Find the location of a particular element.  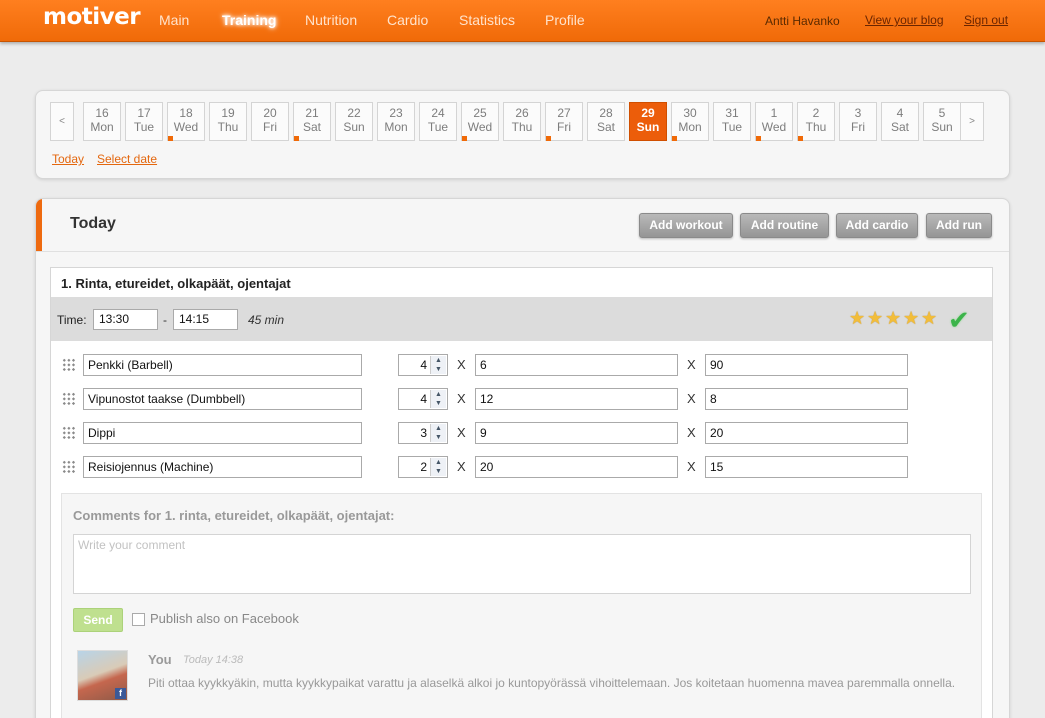

facebook-checkbox is located at coordinates (138, 619).